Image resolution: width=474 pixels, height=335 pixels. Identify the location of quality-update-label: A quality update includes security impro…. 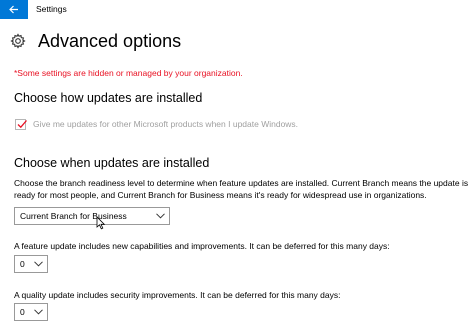
(177, 295).